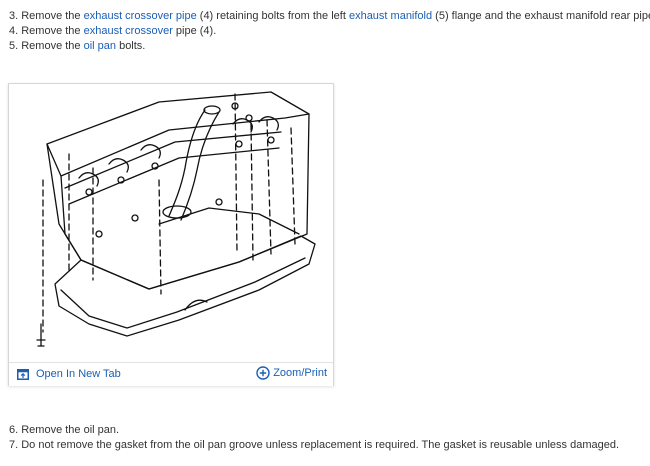 The width and height of the screenshot is (650, 466). Describe the element at coordinates (131, 46) in the screenshot. I see `step-5-text-b: bolts.` at that location.